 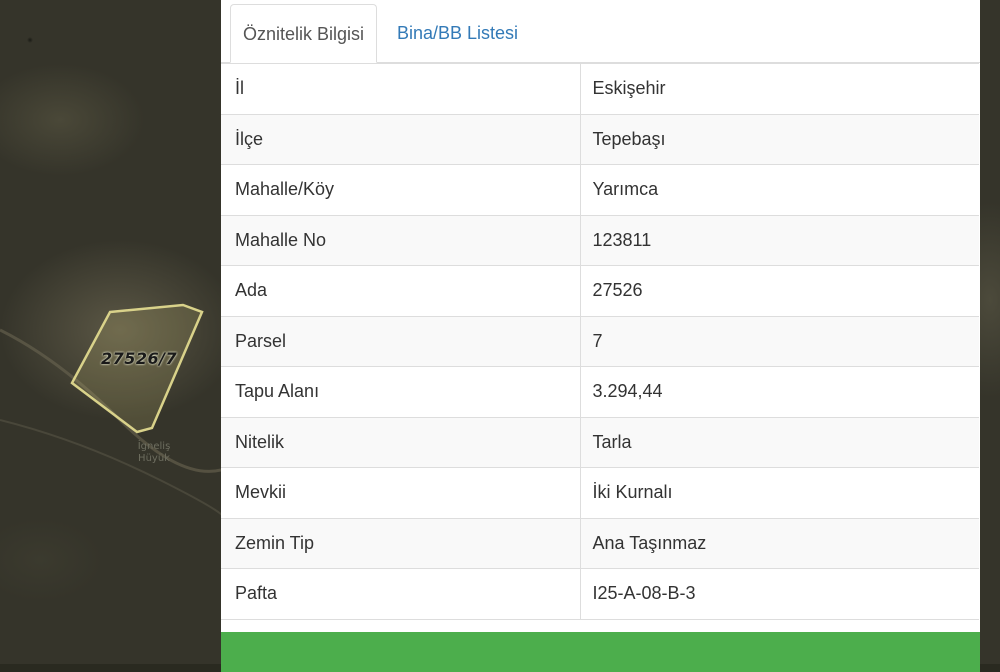 What do you see at coordinates (600, 652) in the screenshot?
I see `action-button` at bounding box center [600, 652].